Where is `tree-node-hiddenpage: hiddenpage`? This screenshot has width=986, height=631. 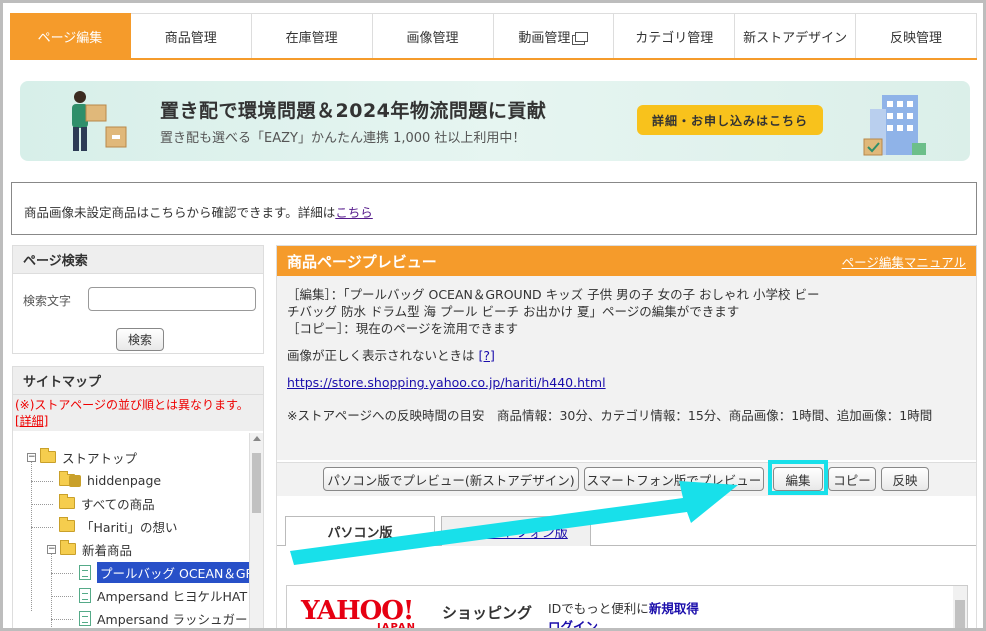
tree-node-hiddenpage: hiddenpage is located at coordinates (110, 480).